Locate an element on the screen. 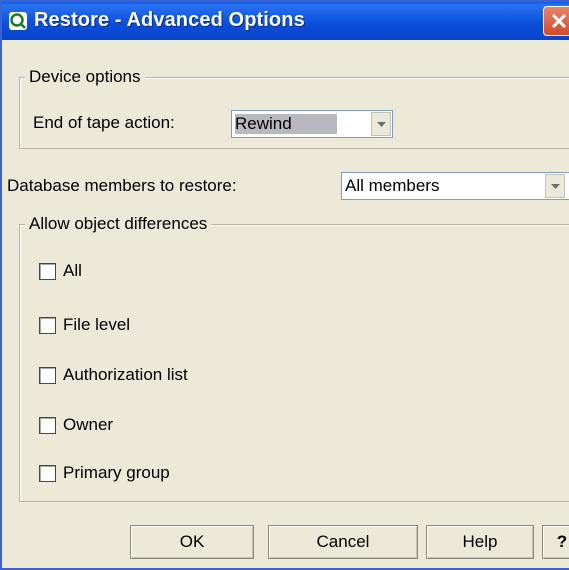 This screenshot has height=570, width=569. database-members-dropdown: All members is located at coordinates (455, 186).